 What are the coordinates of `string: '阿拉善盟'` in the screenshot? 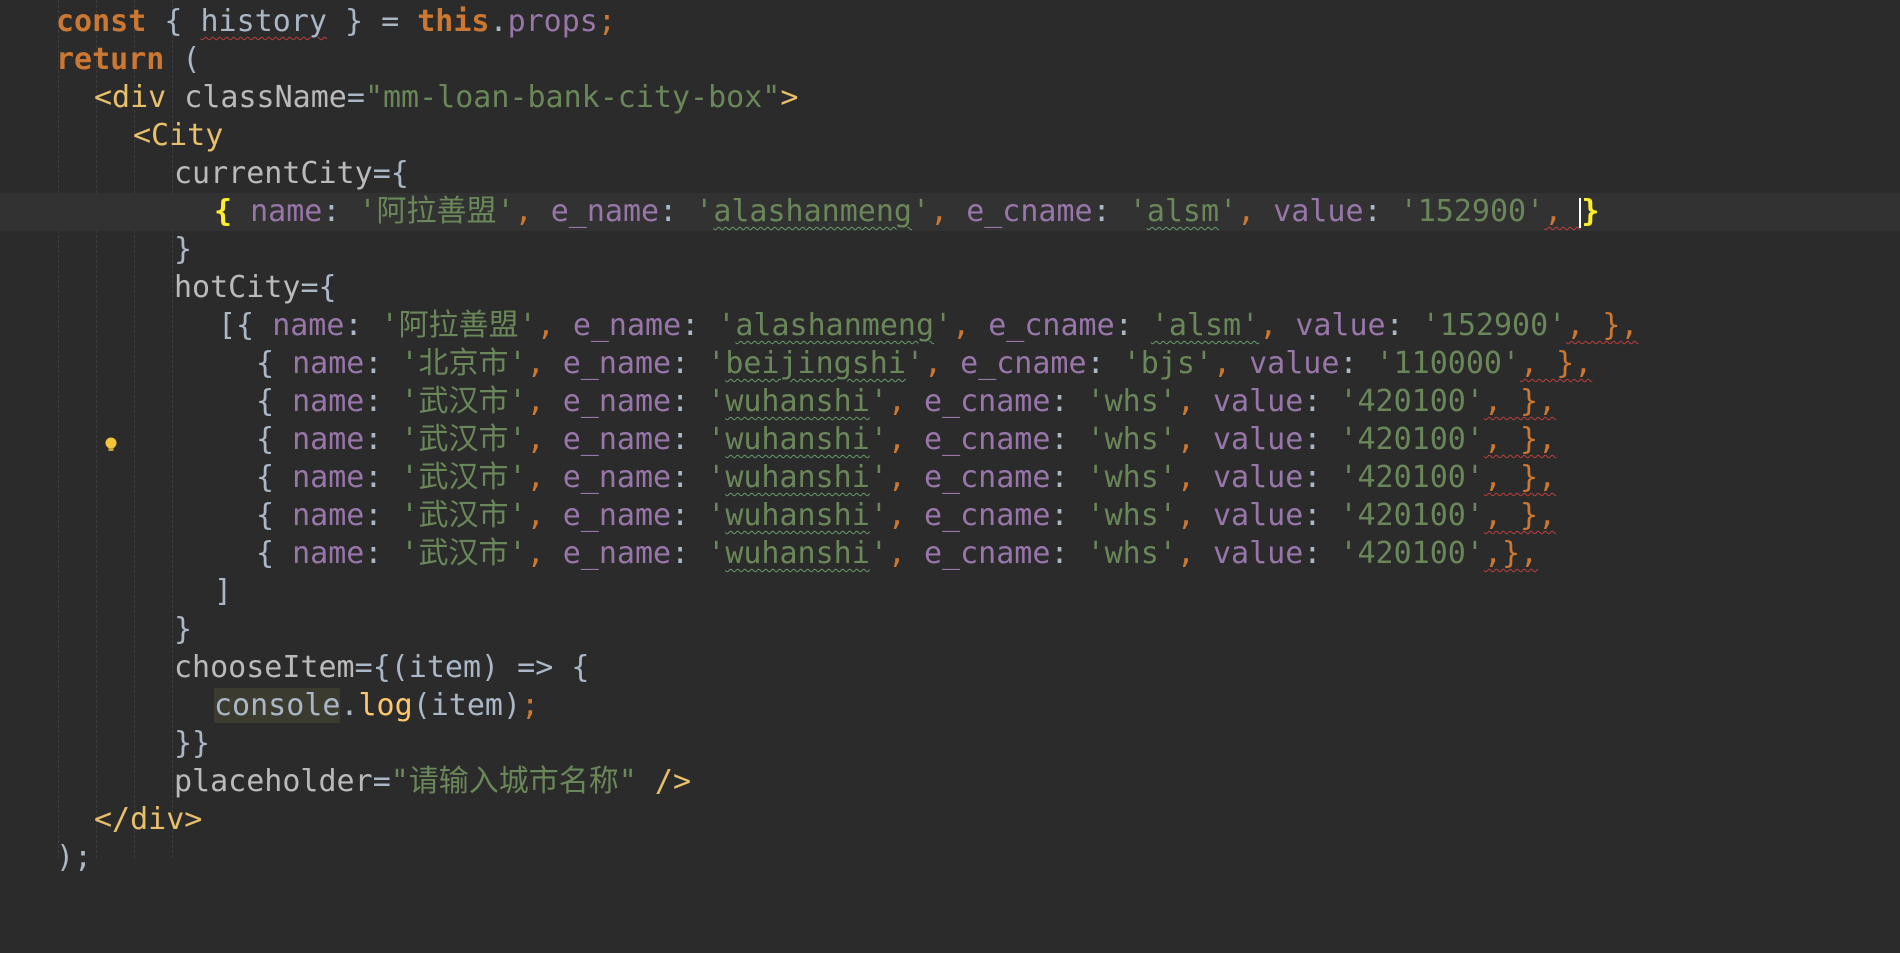 It's located at (436, 211).